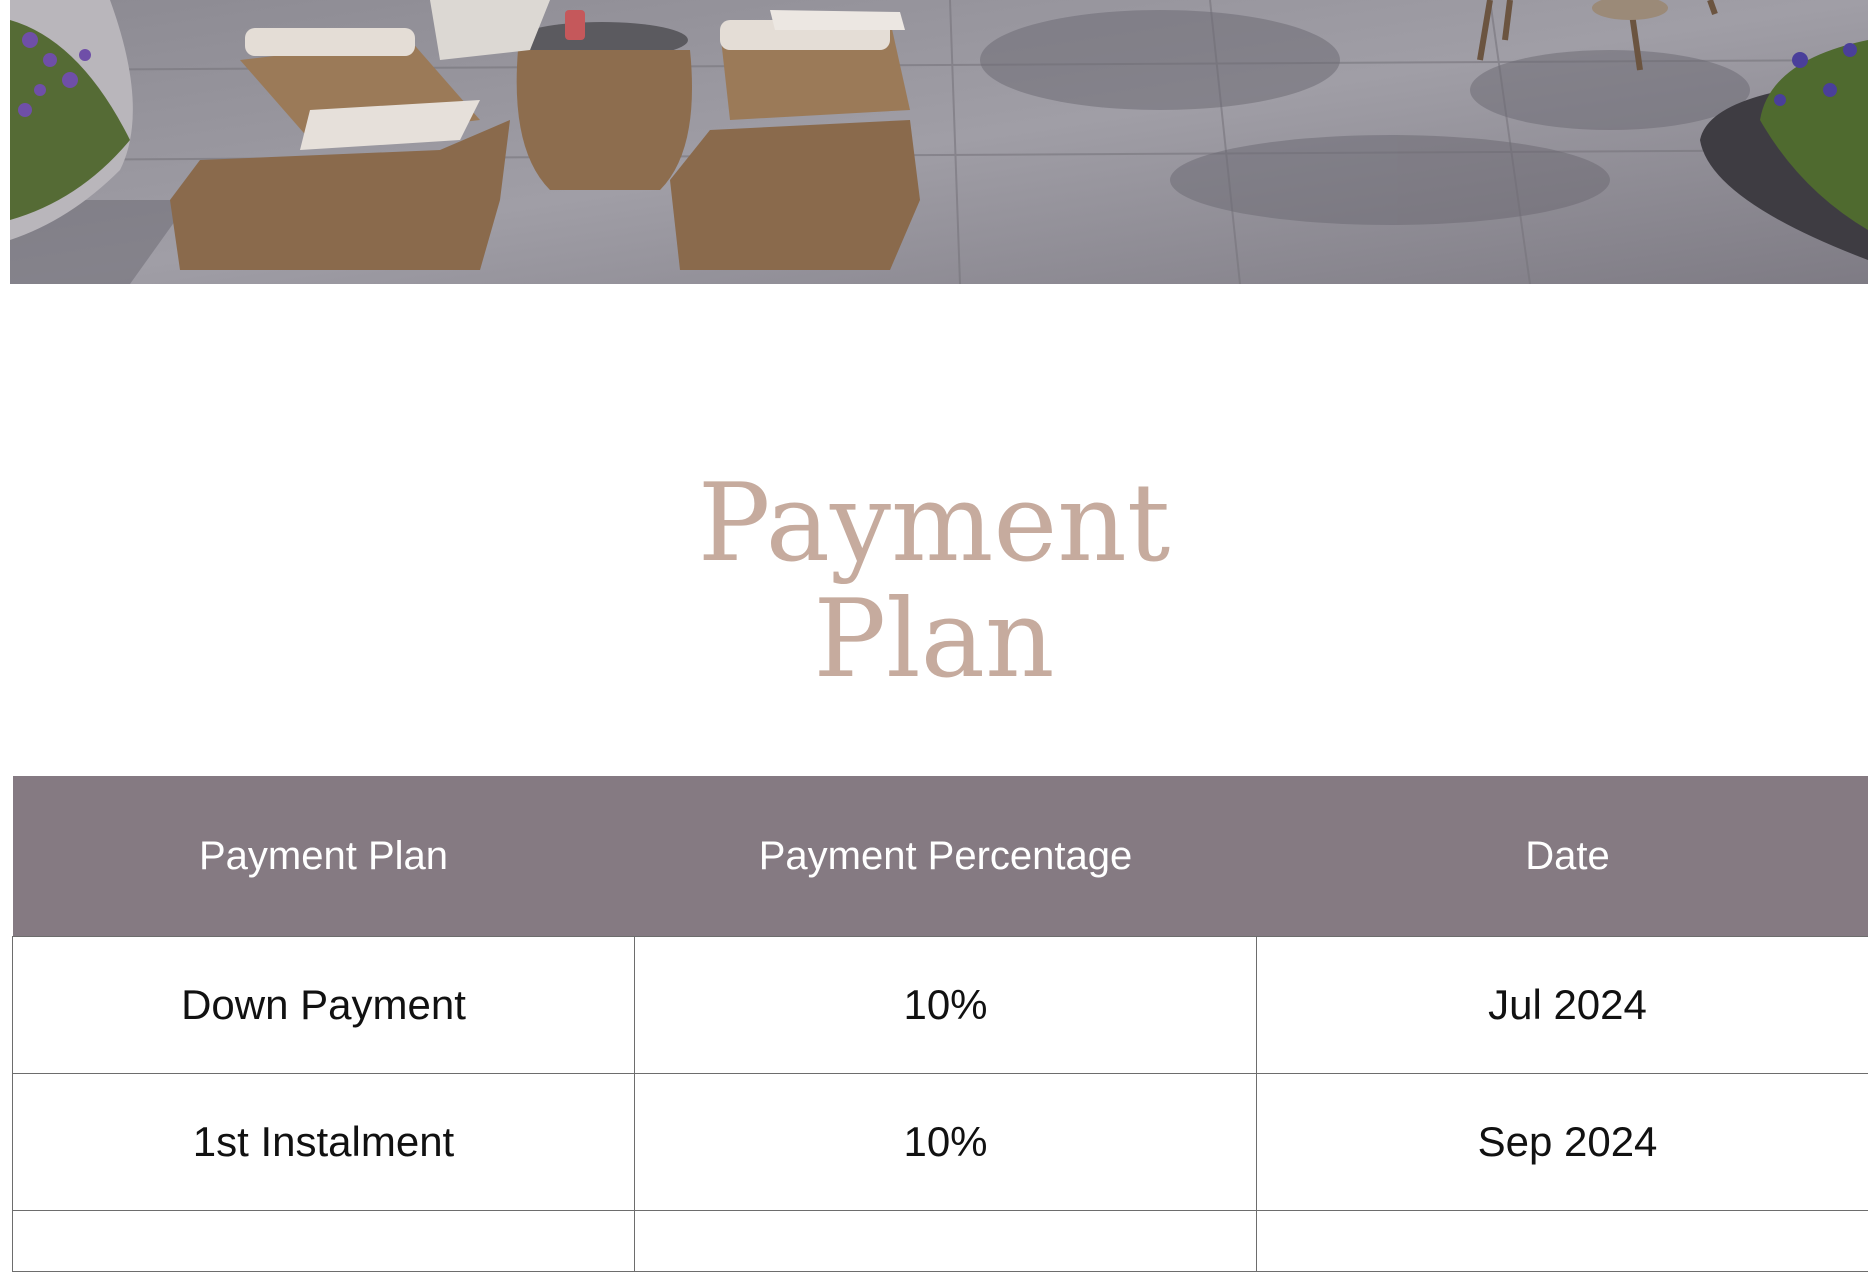  I want to click on page-title-line-2: Plan, so click(934, 640).